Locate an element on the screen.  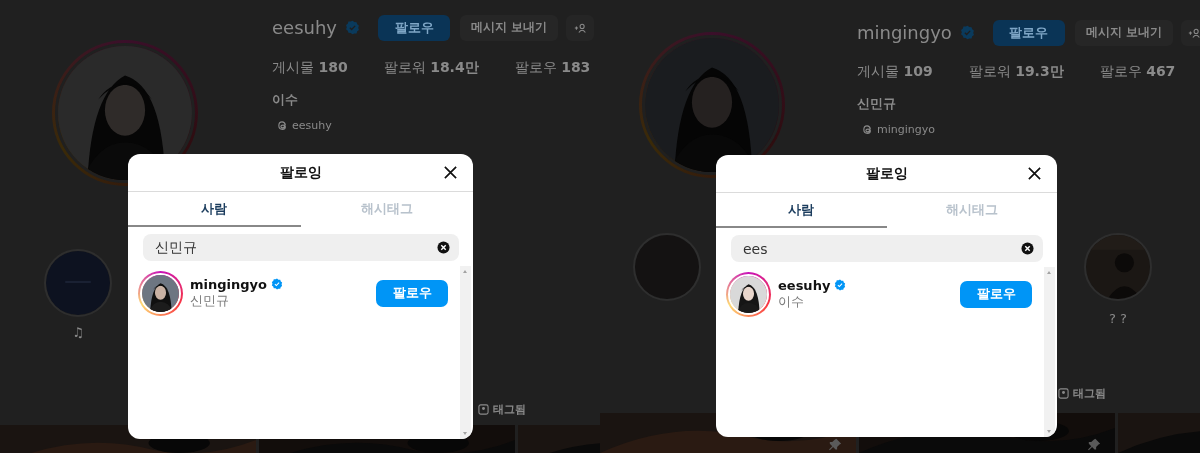
profile-stat: 팔로우 467 is located at coordinates (1137, 72).